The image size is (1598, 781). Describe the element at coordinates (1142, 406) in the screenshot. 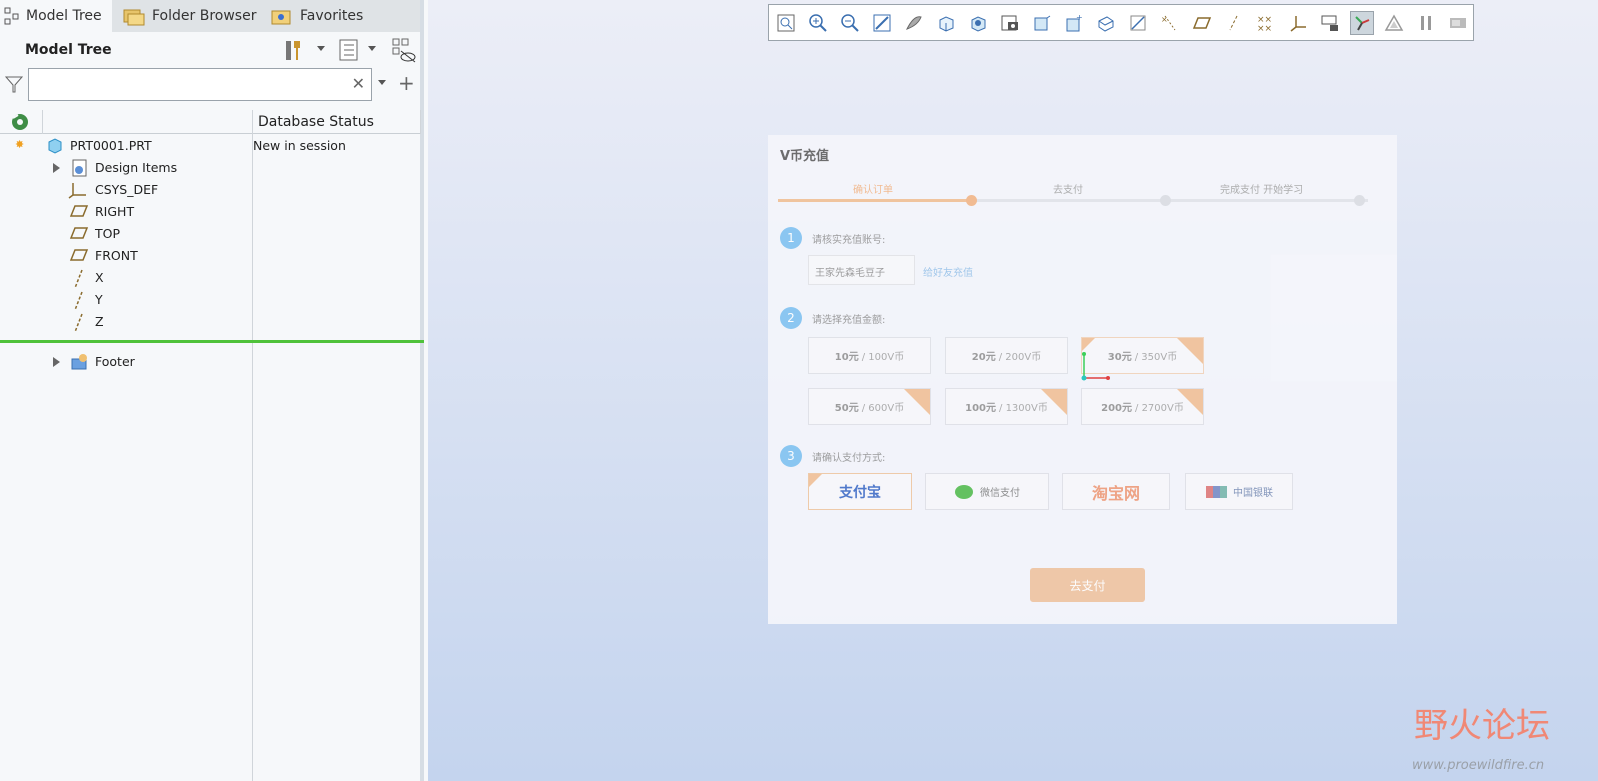

I see `amount-option: 200元/ 2700V币` at that location.